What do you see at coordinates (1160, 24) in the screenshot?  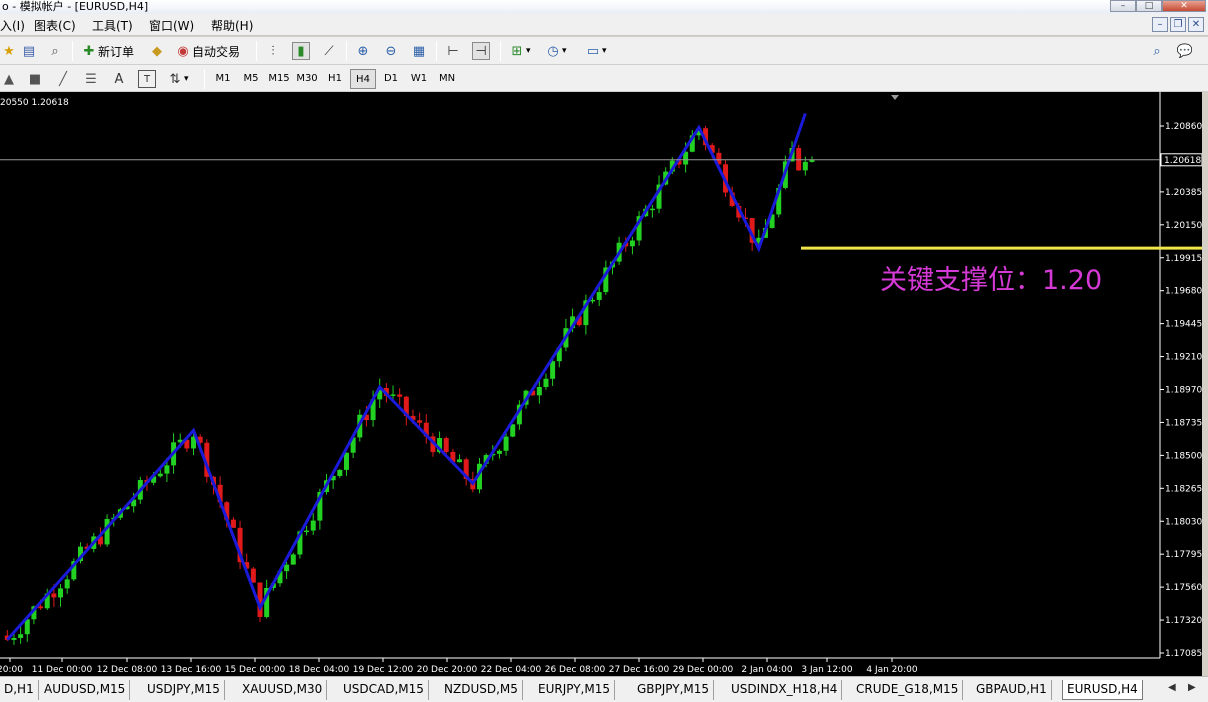 I see `mdi-minimize-button: –` at bounding box center [1160, 24].